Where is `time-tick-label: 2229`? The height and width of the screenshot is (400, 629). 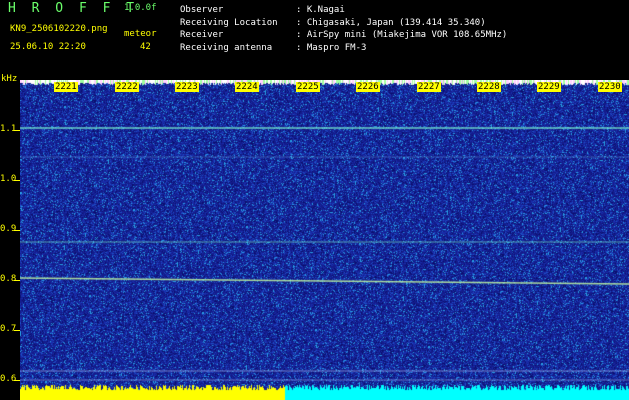
time-tick-label: 2229 is located at coordinates (549, 87).